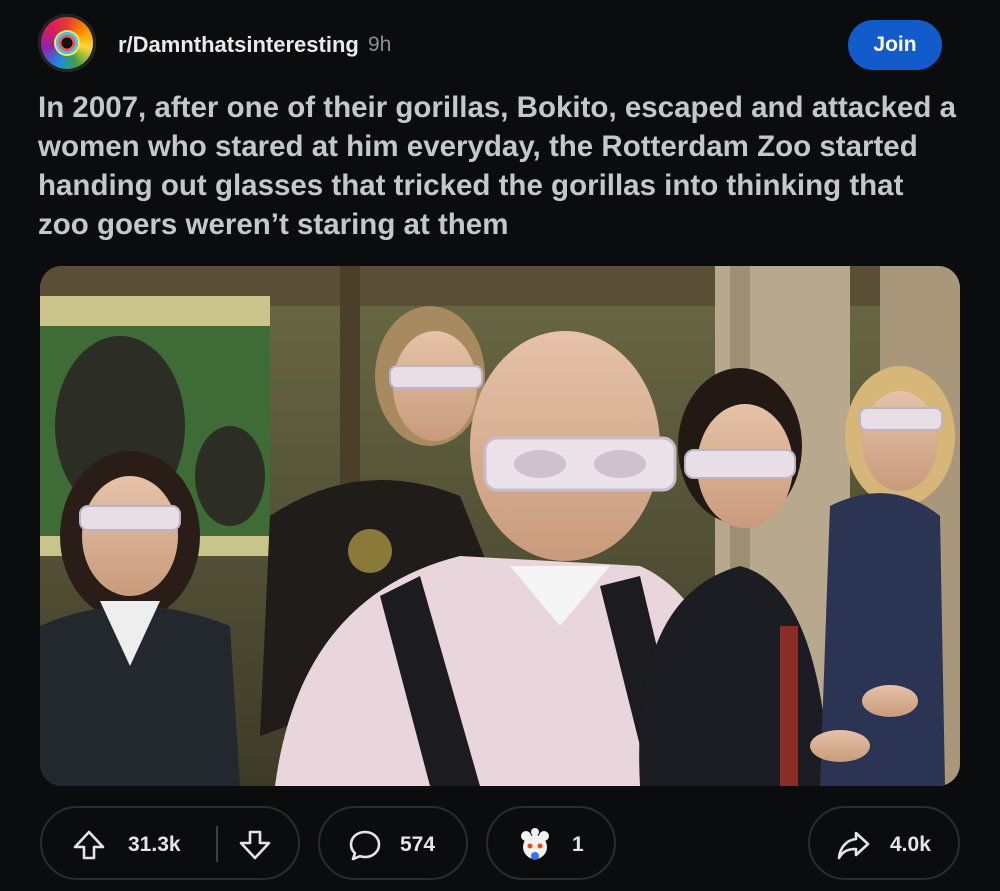 This screenshot has width=1000, height=891. I want to click on comment-bubble-icon, so click(365, 845).